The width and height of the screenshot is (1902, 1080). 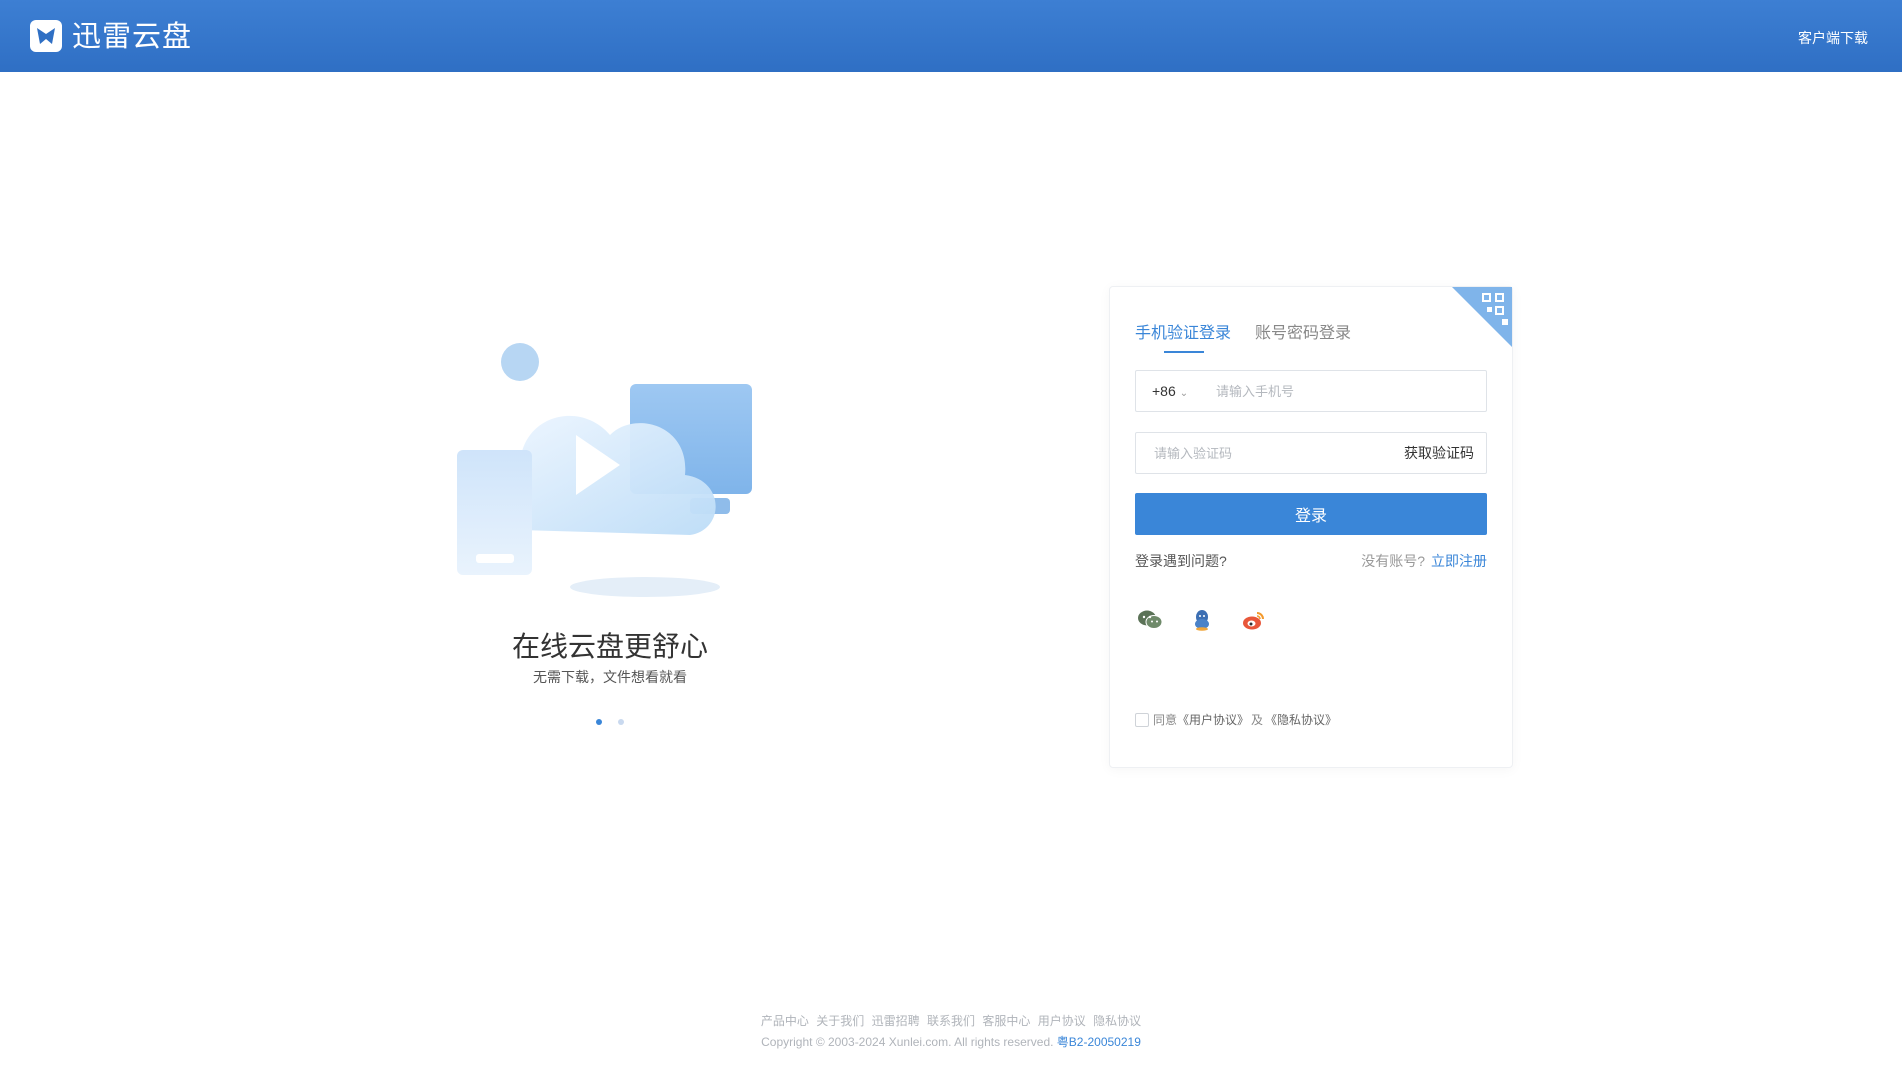 What do you see at coordinates (132, 36) in the screenshot?
I see `brand-name: 迅雷云盘` at bounding box center [132, 36].